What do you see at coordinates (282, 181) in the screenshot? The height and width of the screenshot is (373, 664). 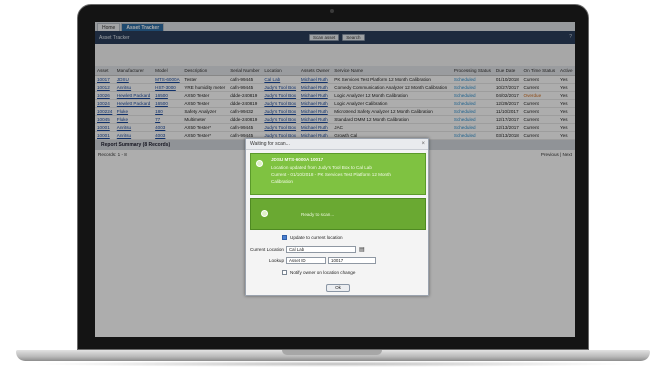 I see `result-service-line: Calibration` at bounding box center [282, 181].